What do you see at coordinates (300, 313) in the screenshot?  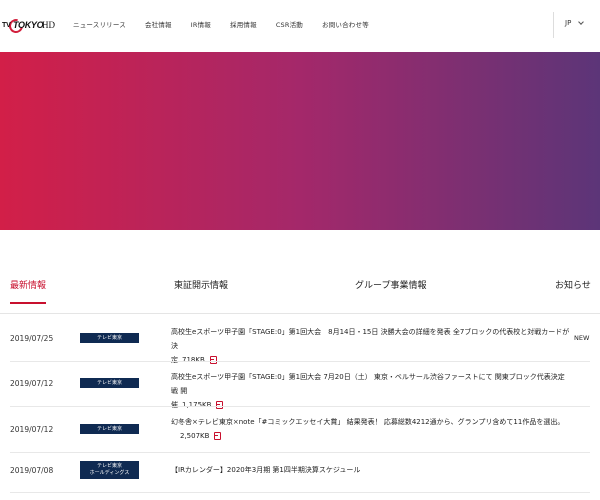 I see `tabs-divider` at bounding box center [300, 313].